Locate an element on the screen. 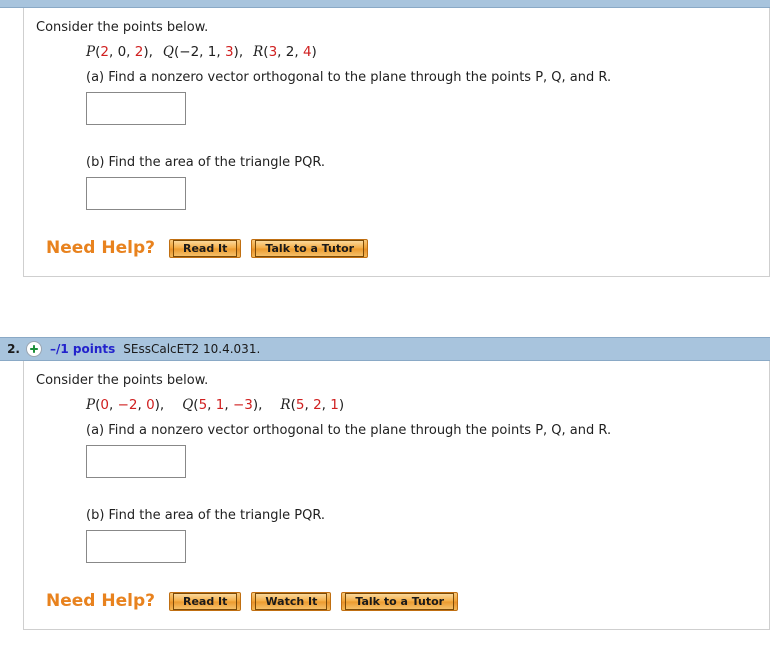 Image resolution: width=770 pixels, height=662 pixels. comma-9: , is located at coordinates (211, 405).